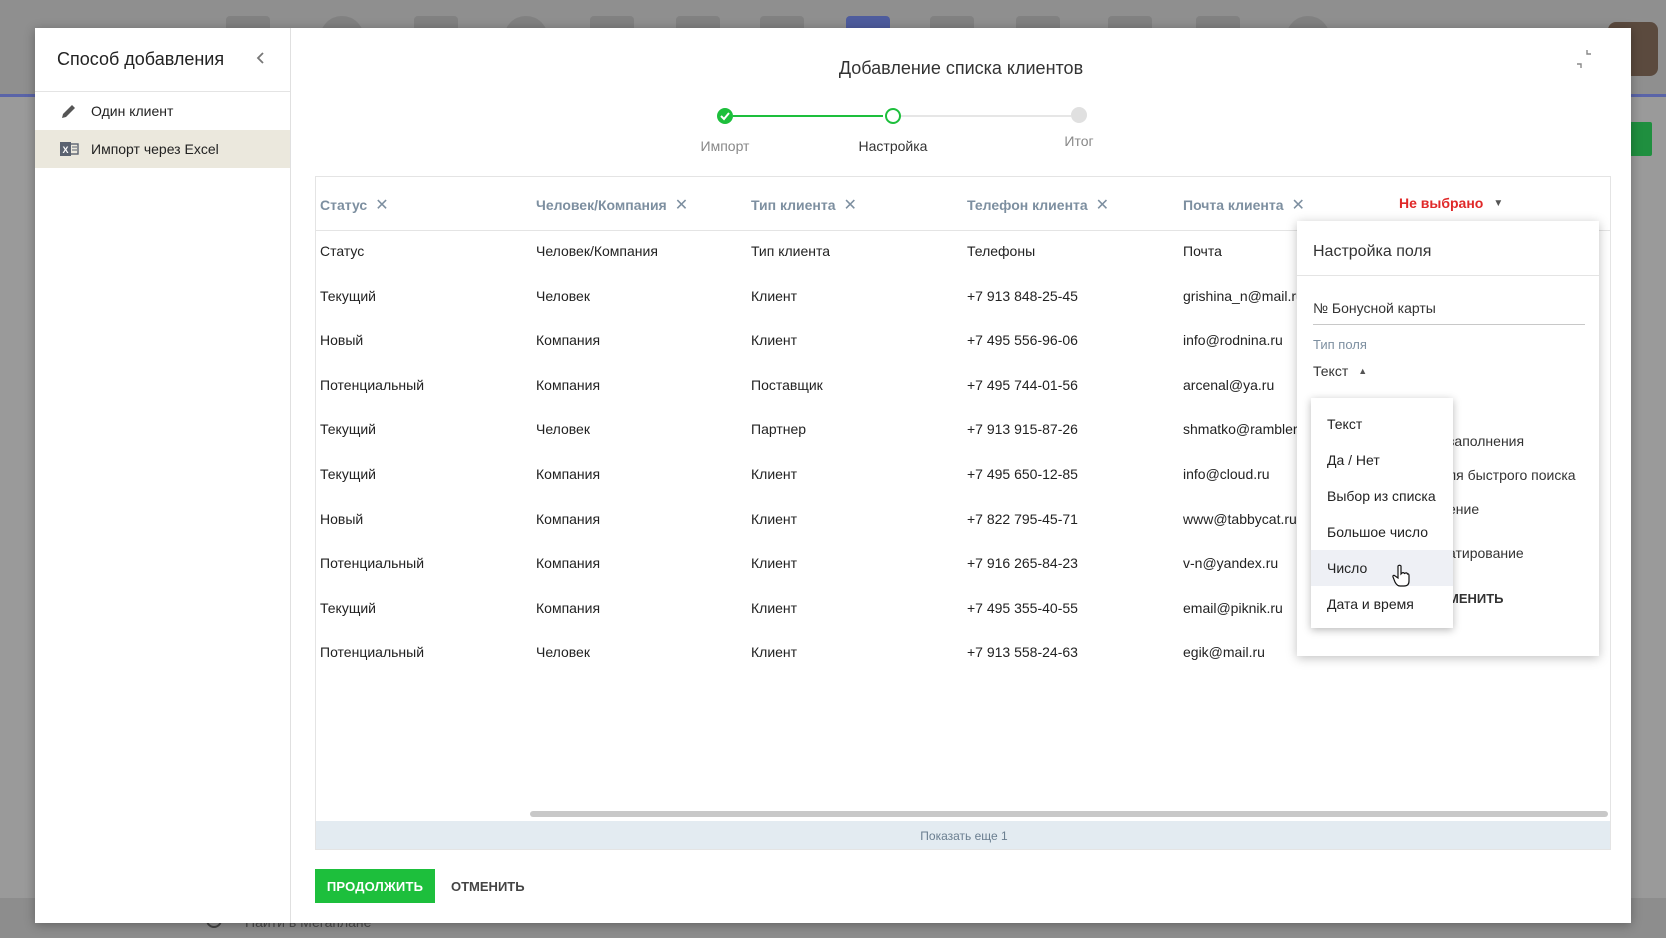 This screenshot has height=938, width=1666. Describe the element at coordinates (375, 886) in the screenshot. I see `continue-button: ПРОДОЛЖИТЬ` at that location.